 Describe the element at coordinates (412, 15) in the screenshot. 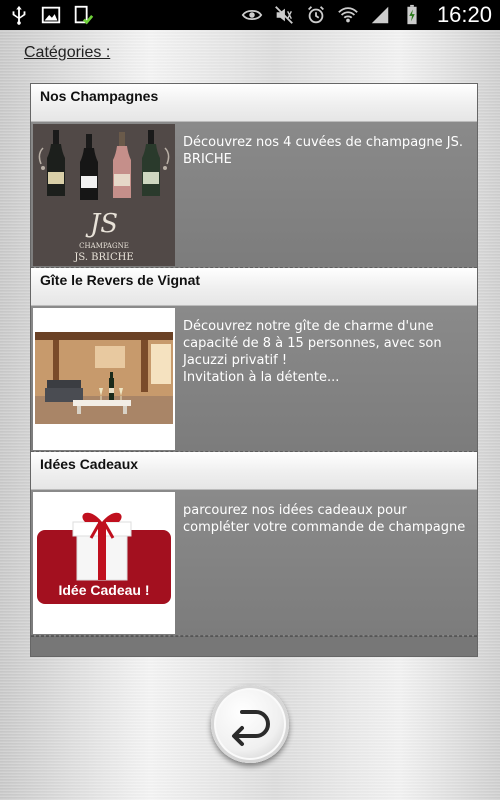

I see `battery-charging-icon` at that location.